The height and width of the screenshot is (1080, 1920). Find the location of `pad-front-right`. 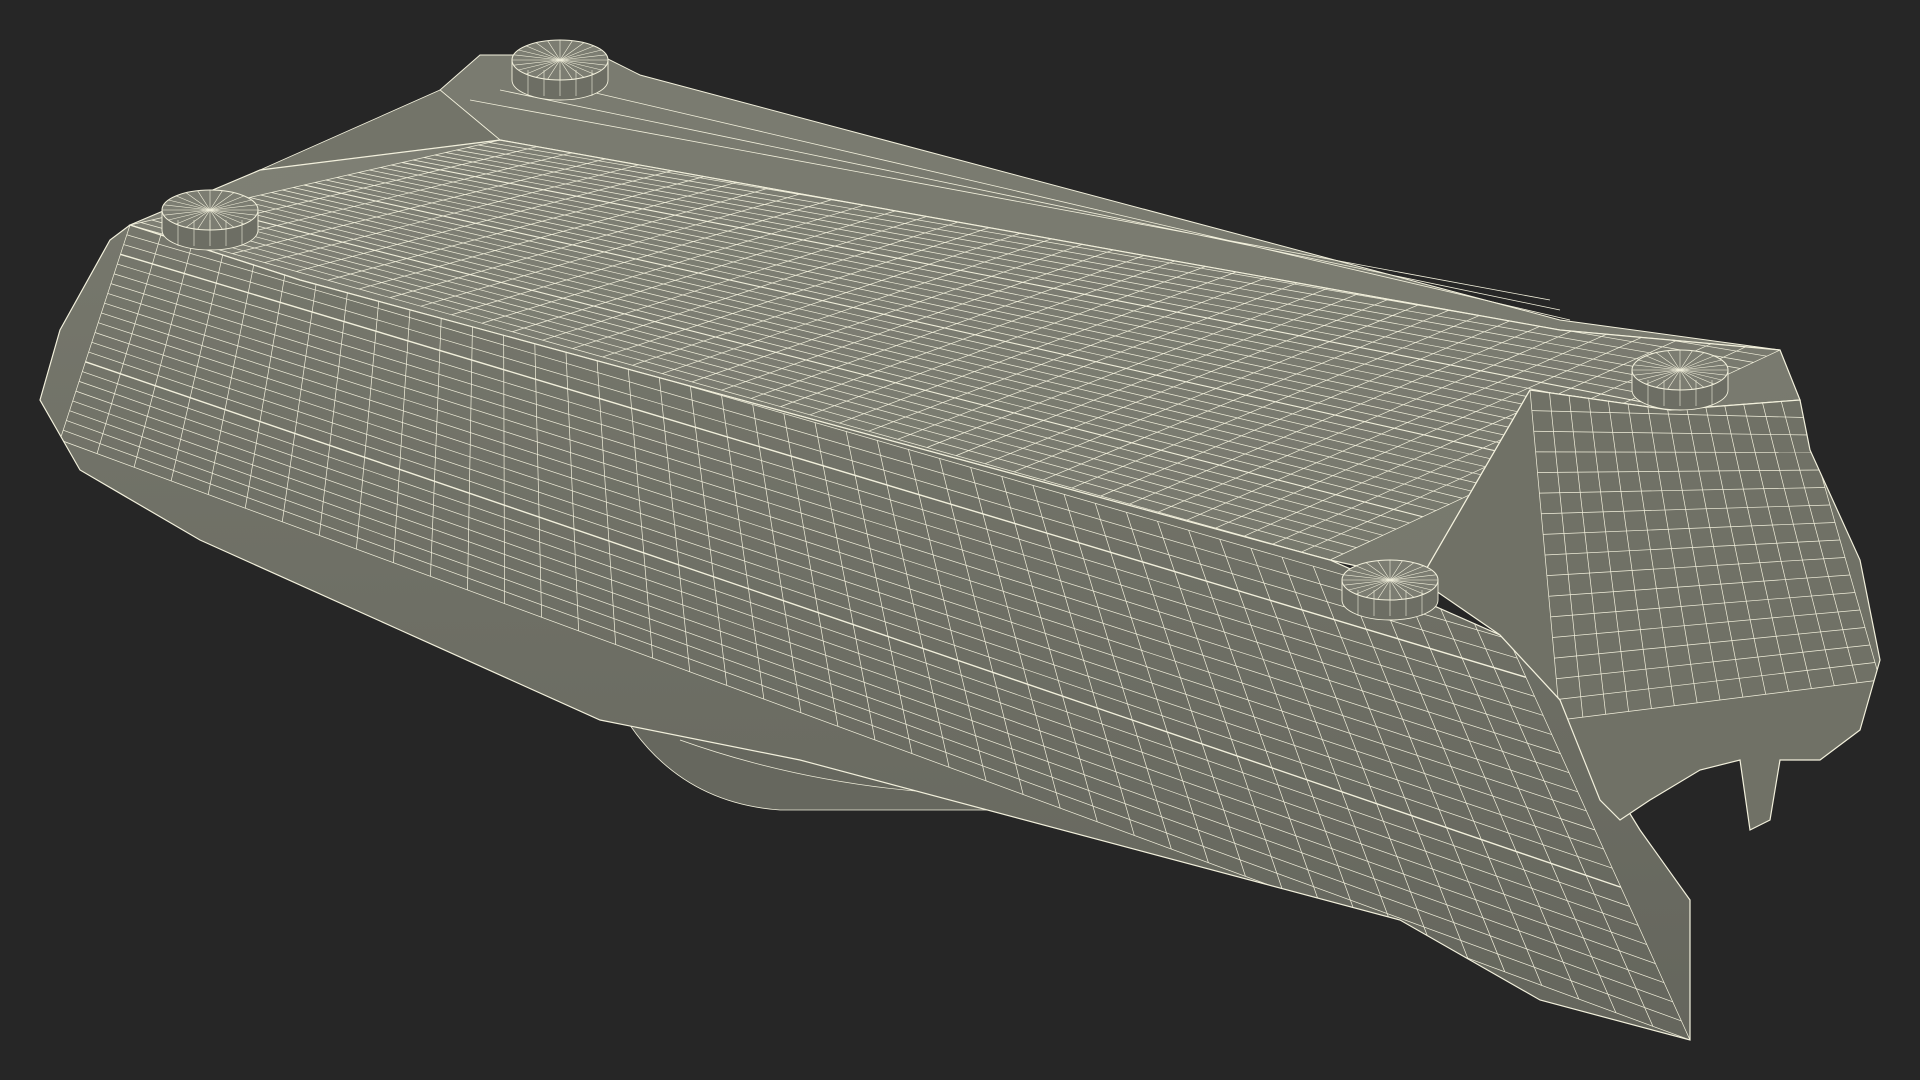

pad-front-right is located at coordinates (1390, 590).